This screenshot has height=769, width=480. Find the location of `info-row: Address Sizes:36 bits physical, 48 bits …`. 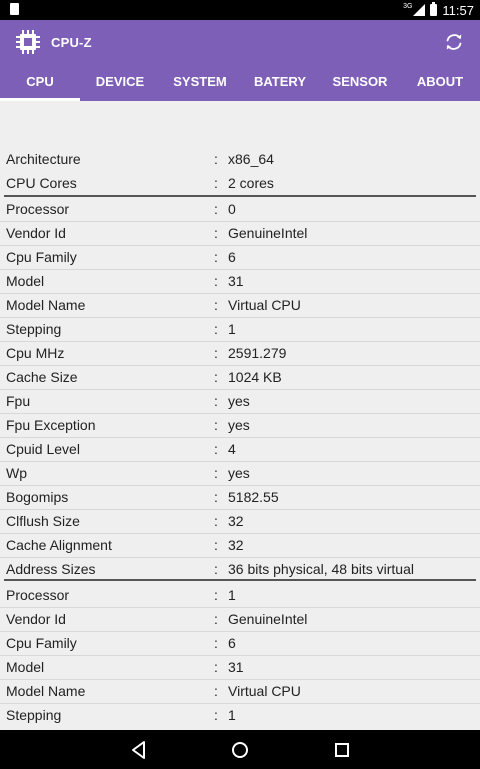

info-row: Address Sizes:36 bits physical, 48 bits … is located at coordinates (240, 569).